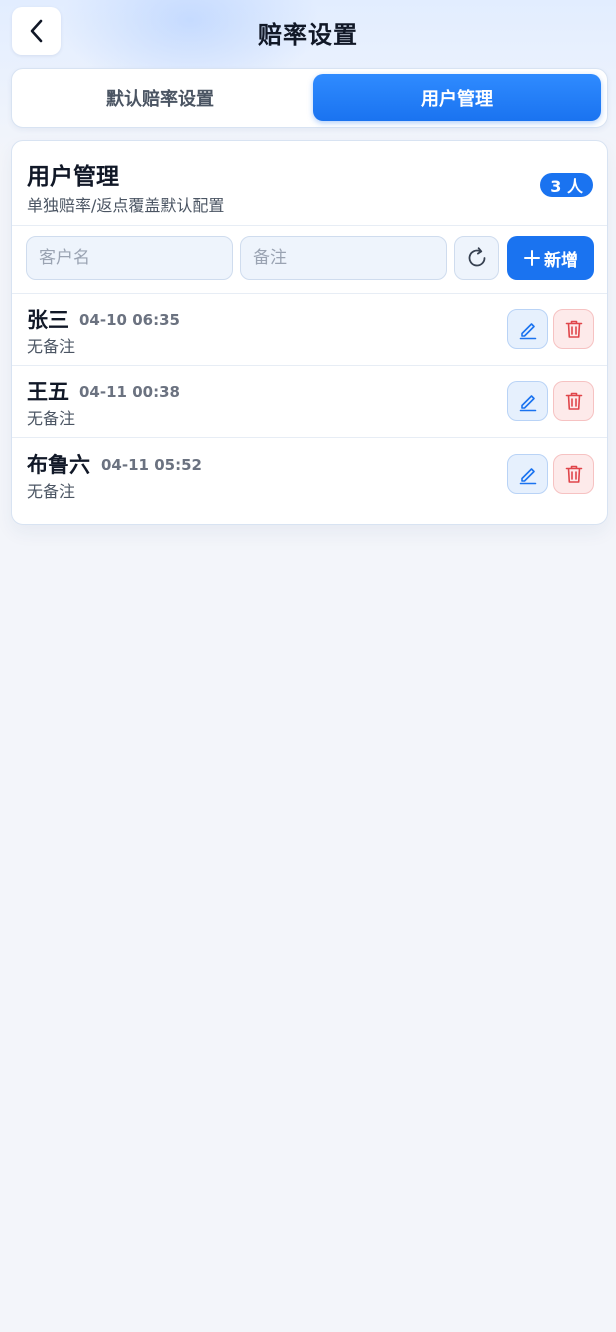  I want to click on refresh-icon, so click(476, 257).